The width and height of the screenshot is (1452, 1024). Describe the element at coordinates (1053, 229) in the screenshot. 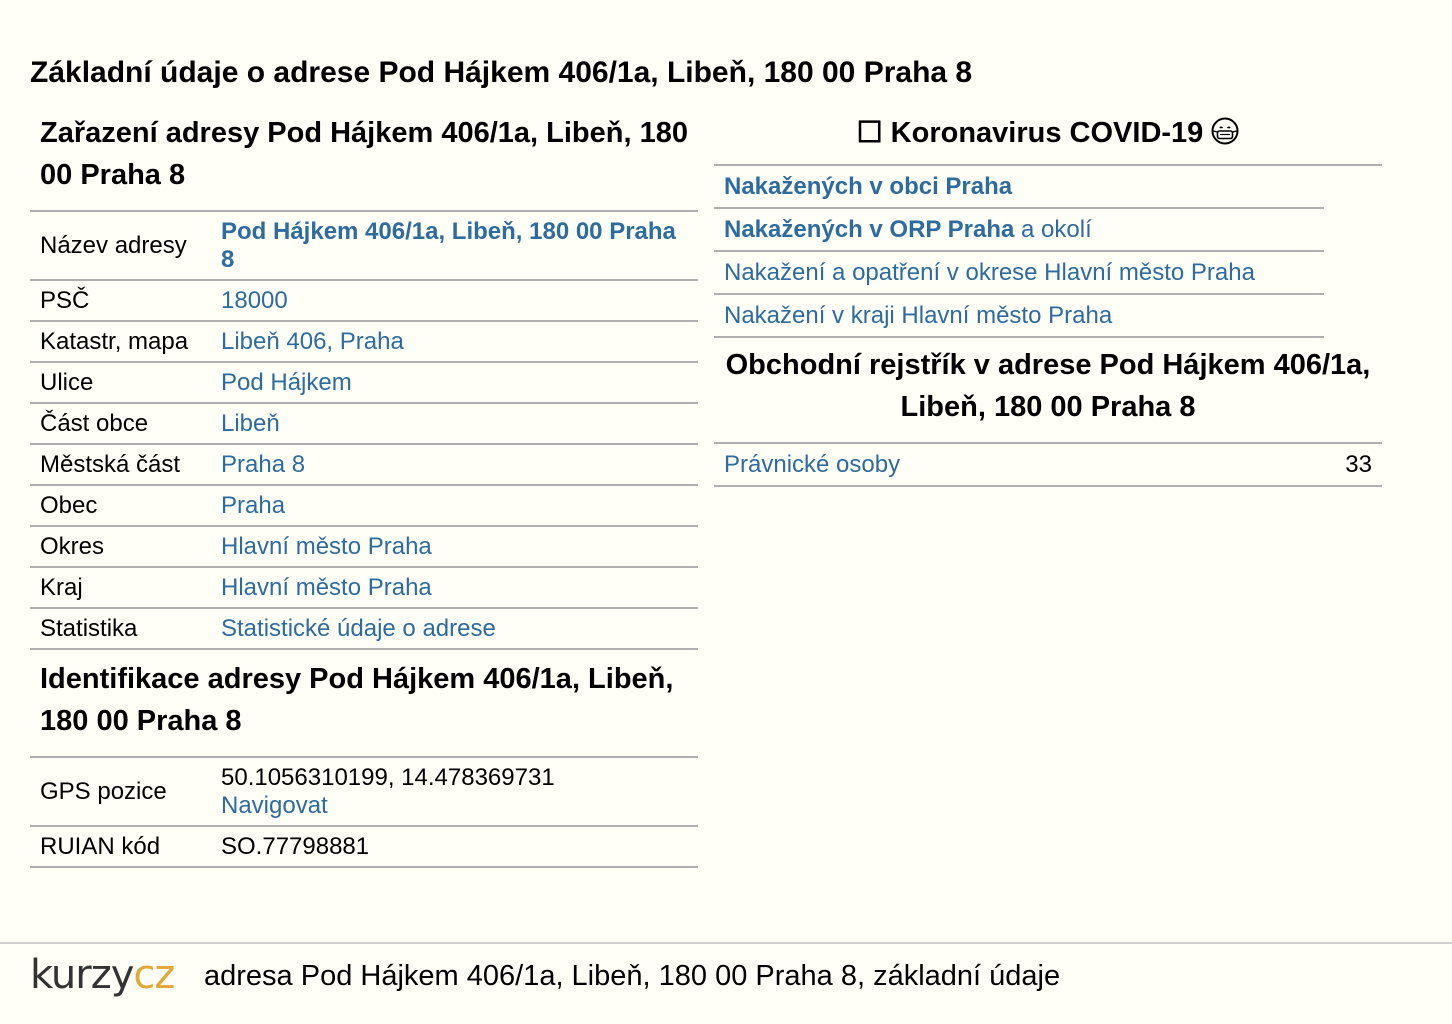

I see `infected-orp-link-suffix: a okolí` at that location.